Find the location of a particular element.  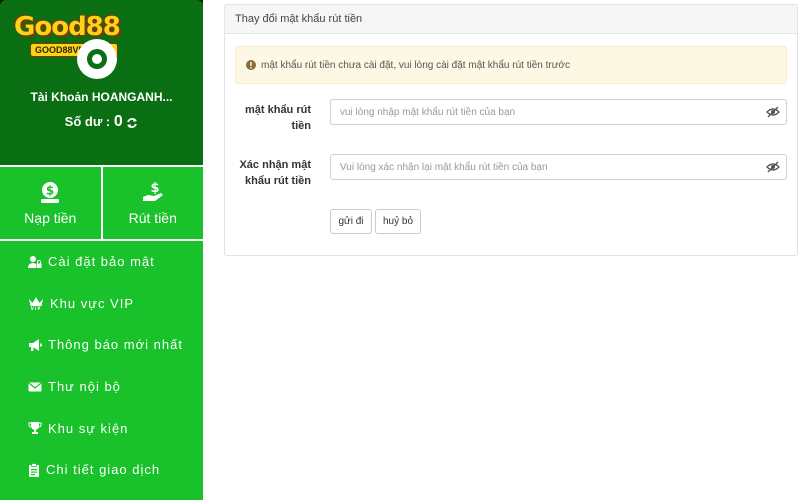

menu-item-label: Khu vực VIP is located at coordinates (92, 303).